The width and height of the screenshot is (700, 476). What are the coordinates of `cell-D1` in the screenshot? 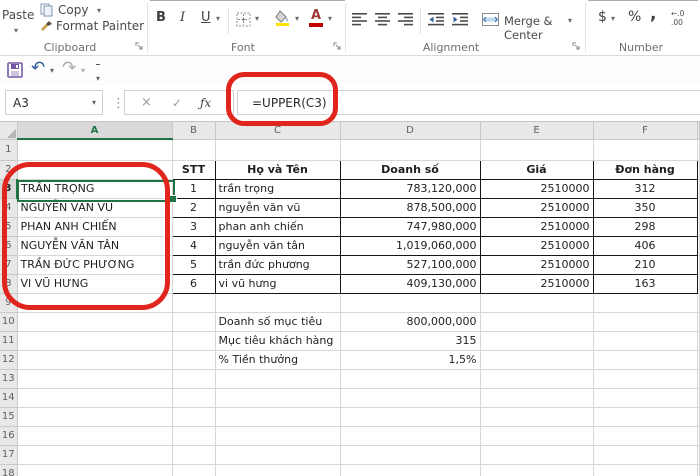 It's located at (410, 150).